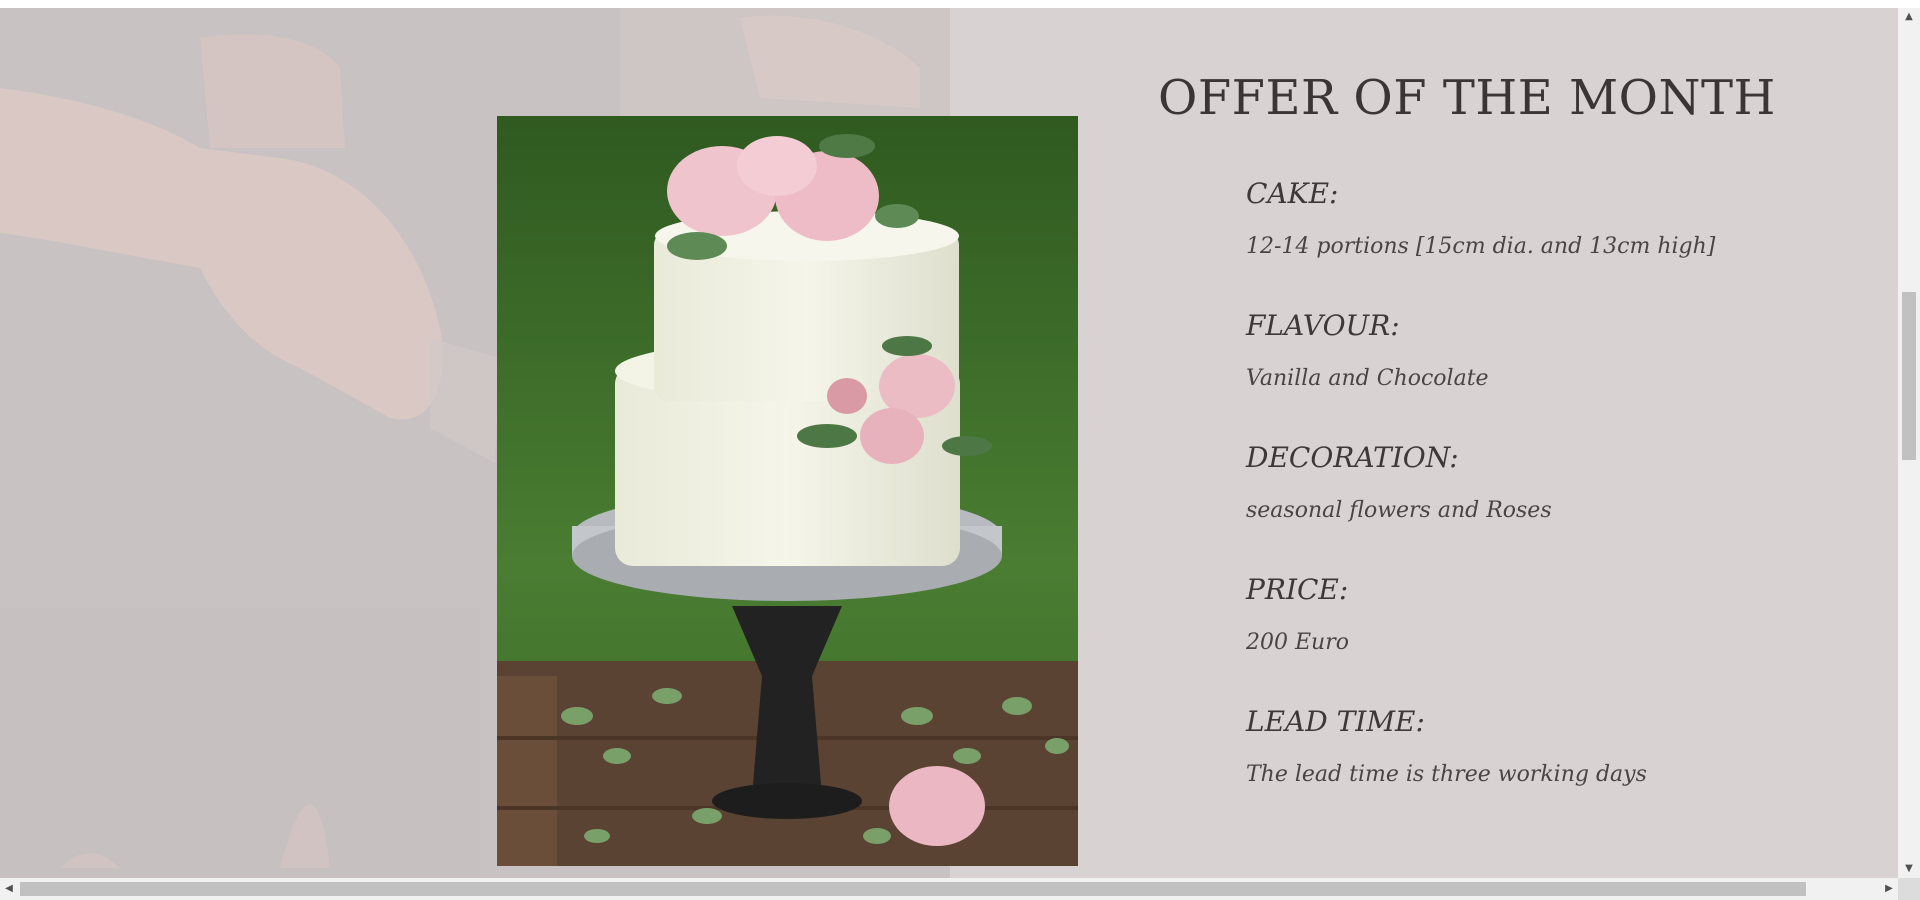 Image resolution: width=1920 pixels, height=900 pixels. What do you see at coordinates (1297, 589) in the screenshot?
I see `price-label: PRICE:` at bounding box center [1297, 589].